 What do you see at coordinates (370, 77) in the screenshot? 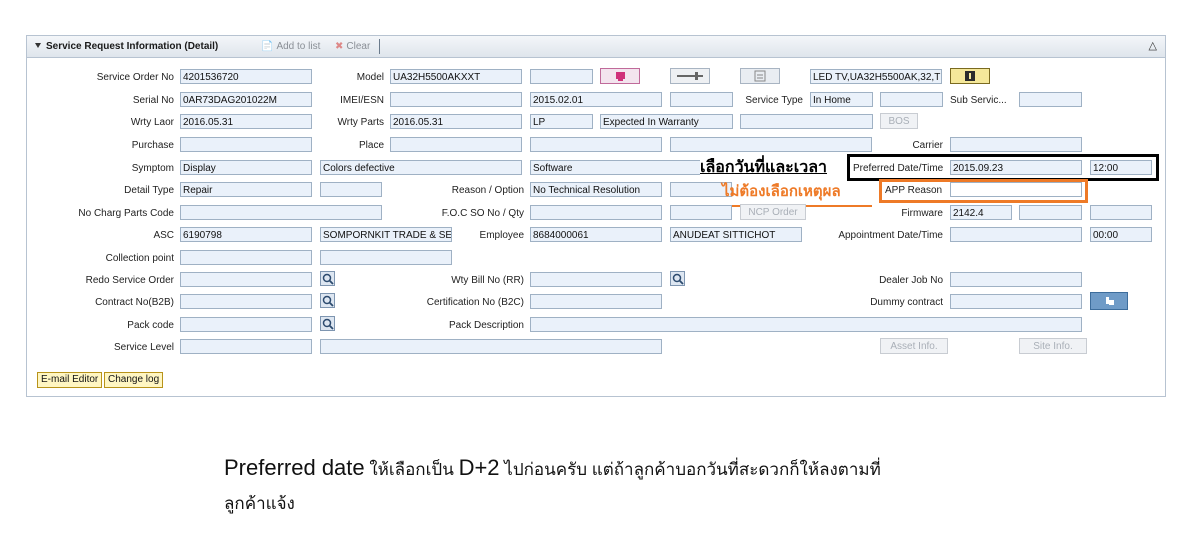
I see `label-model: Model` at bounding box center [370, 77].